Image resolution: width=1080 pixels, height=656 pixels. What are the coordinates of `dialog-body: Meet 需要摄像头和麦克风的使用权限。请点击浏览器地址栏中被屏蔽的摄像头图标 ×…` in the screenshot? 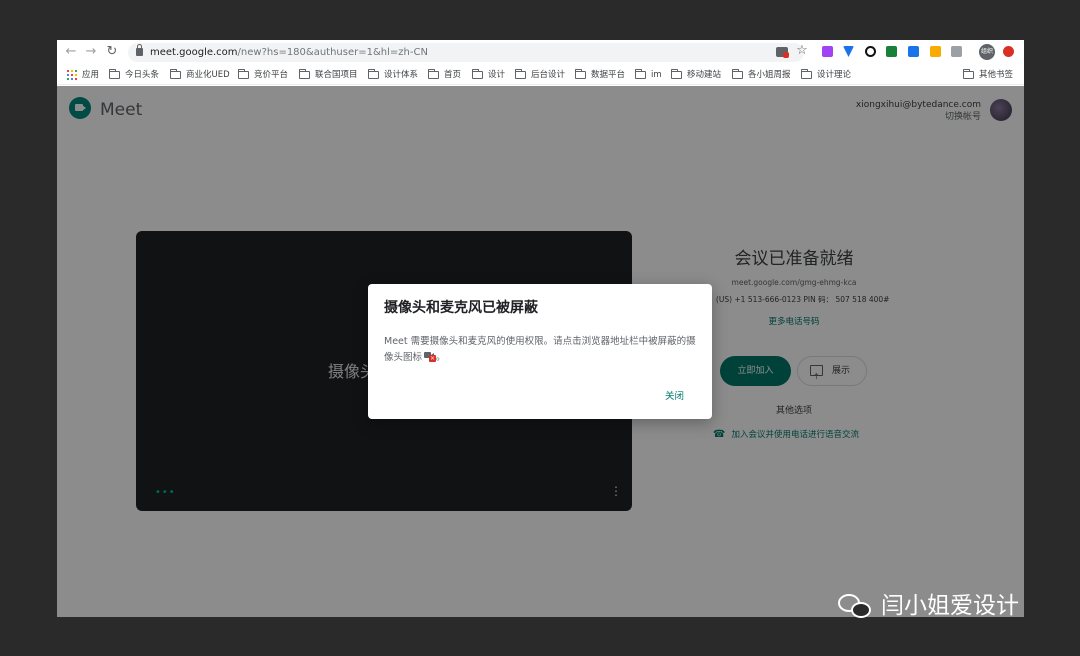 It's located at (540, 349).